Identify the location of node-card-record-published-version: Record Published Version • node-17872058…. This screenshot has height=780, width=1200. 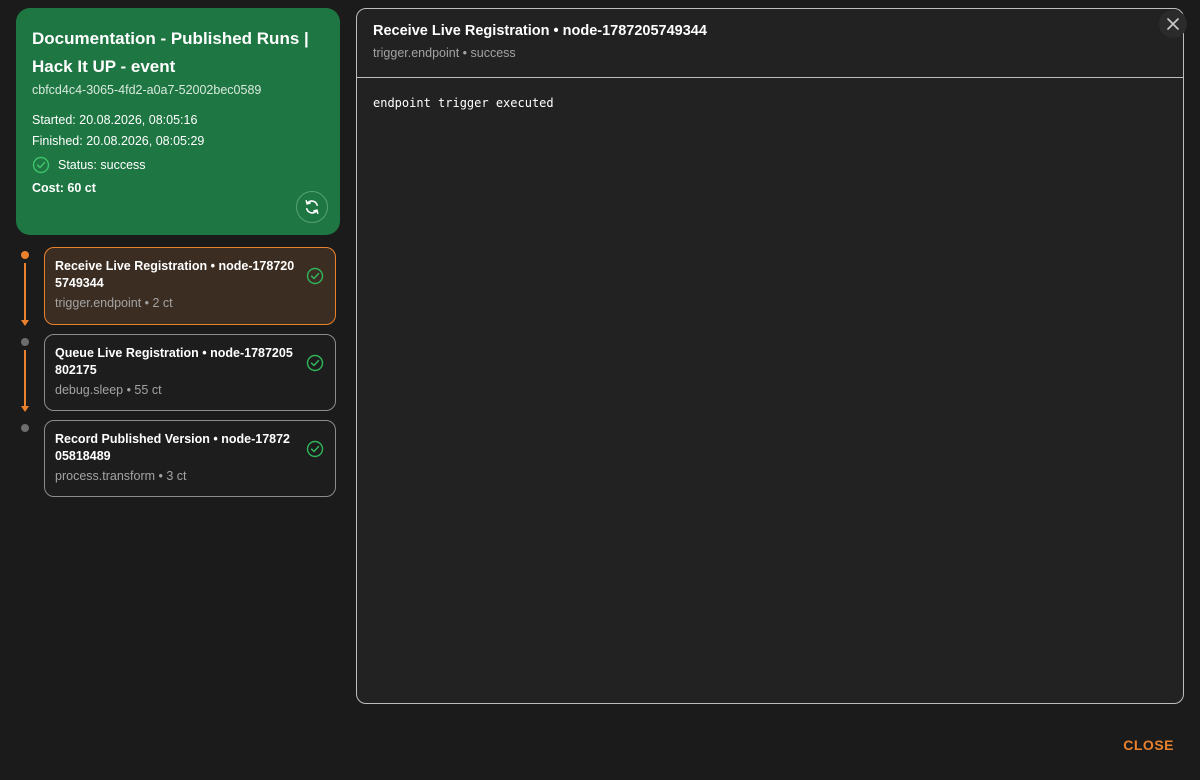
(190, 458).